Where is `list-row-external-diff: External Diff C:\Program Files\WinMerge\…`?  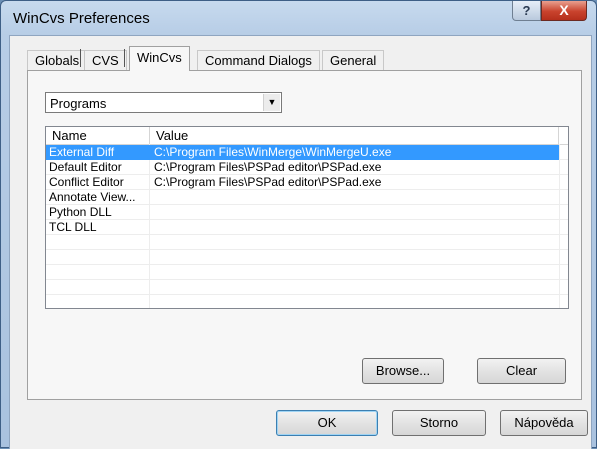
list-row-external-diff: External Diff C:\Program Files\WinMerge\… is located at coordinates (307, 152).